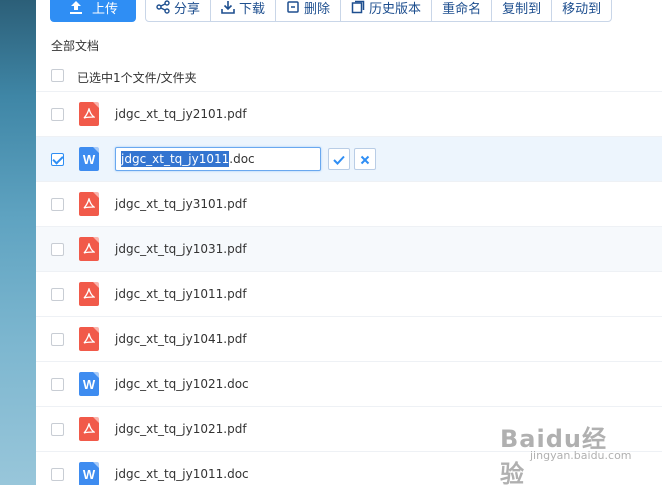  I want to click on rename-button: 重命名, so click(461, 10).